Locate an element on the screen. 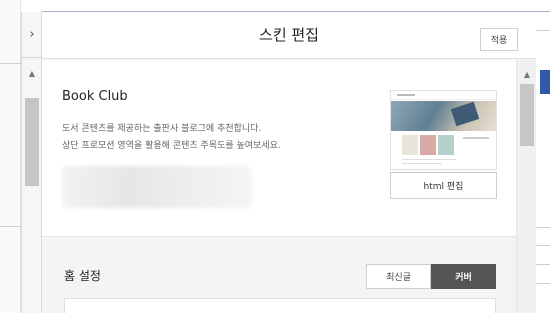  background-blue-element is located at coordinates (545, 82).